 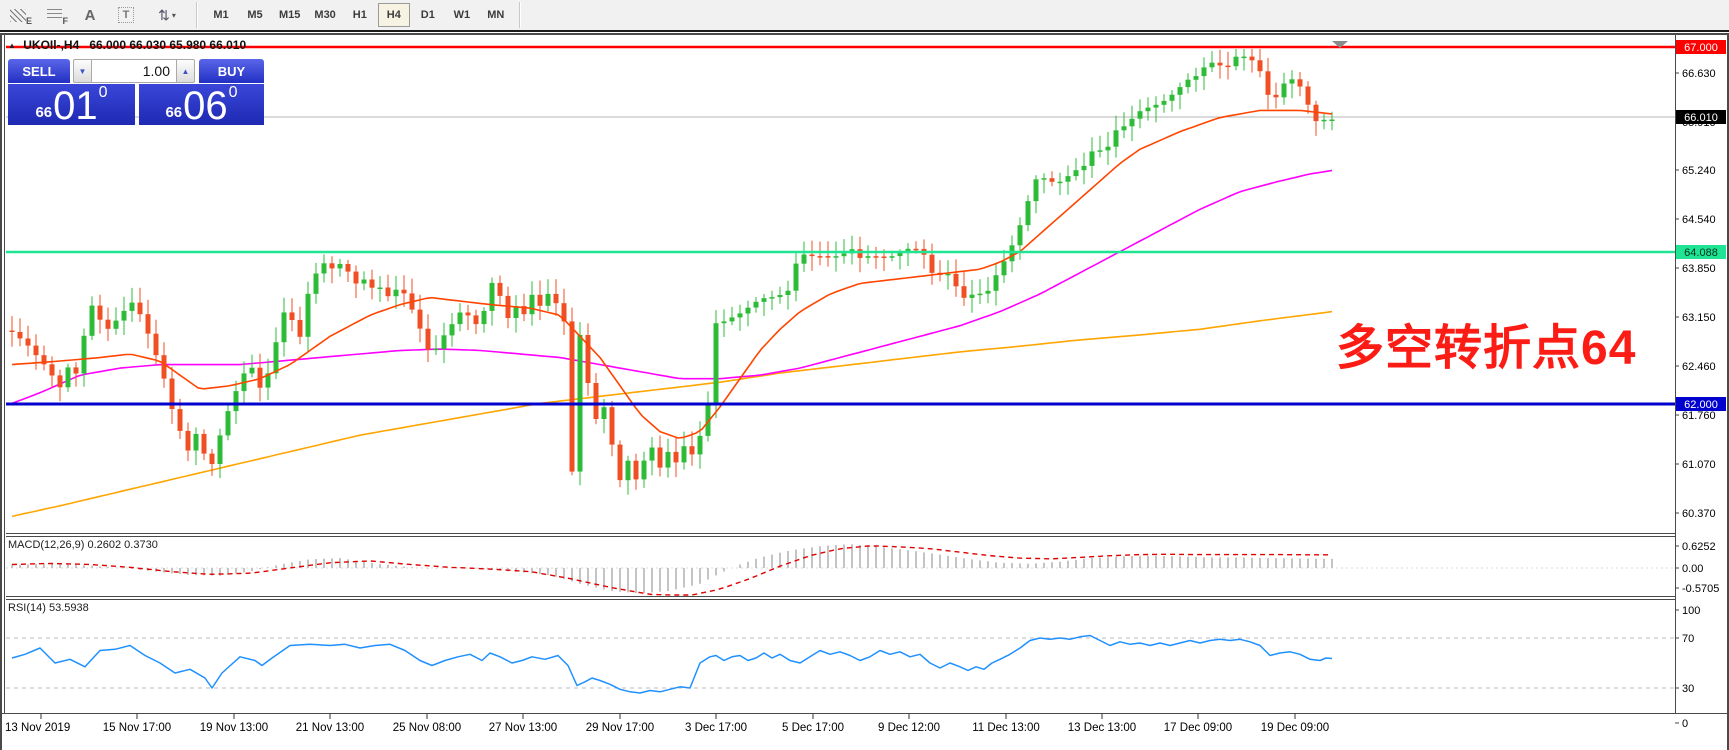 I want to click on svg-text: 3 Dec 17:00, so click(x=716, y=728).